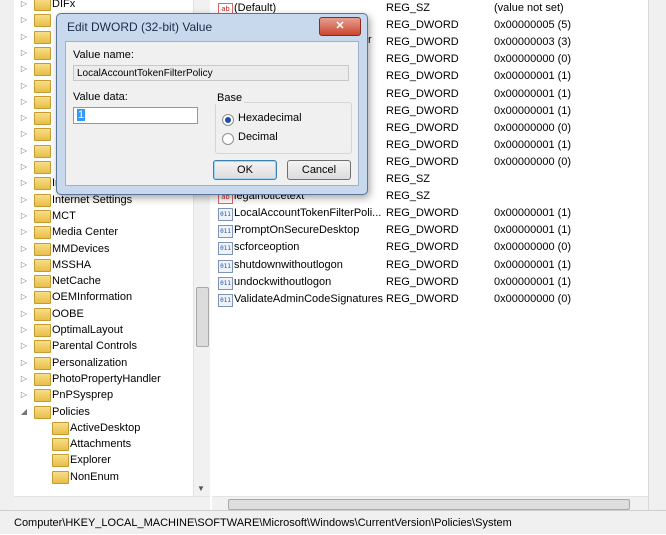 Image resolution: width=666 pixels, height=535 pixels. Describe the element at coordinates (657, 255) in the screenshot. I see `right-window-edge` at that location.